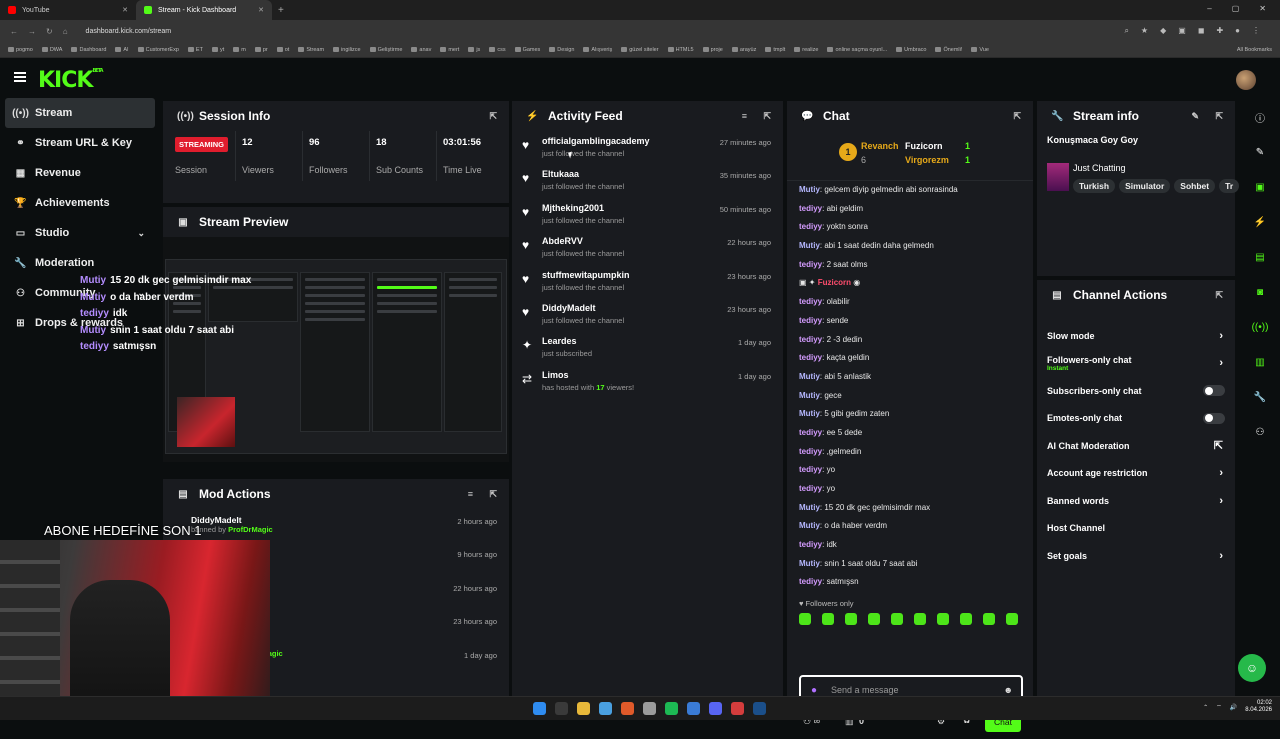 This screenshot has height=739, width=1280. Describe the element at coordinates (1260, 152) in the screenshot. I see `pencil-icon: ✎` at that location.